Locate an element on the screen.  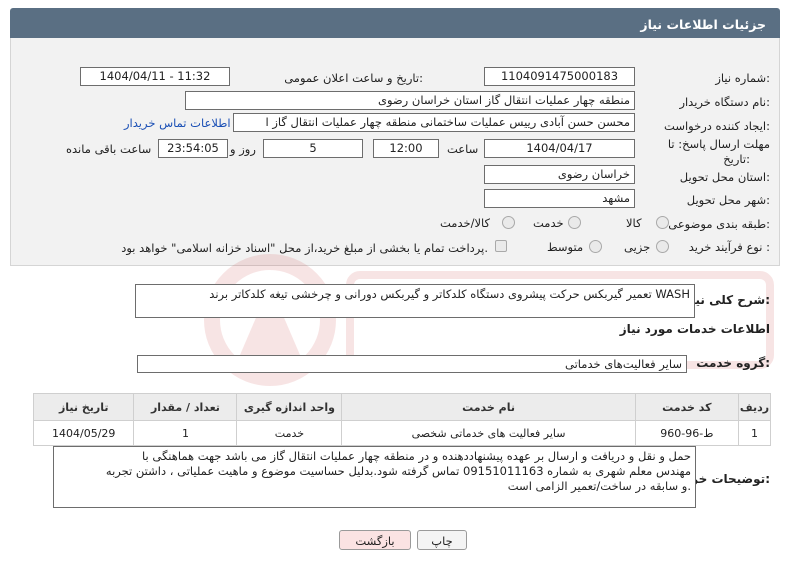
cell-row: 1 is located at coordinates (754, 433).